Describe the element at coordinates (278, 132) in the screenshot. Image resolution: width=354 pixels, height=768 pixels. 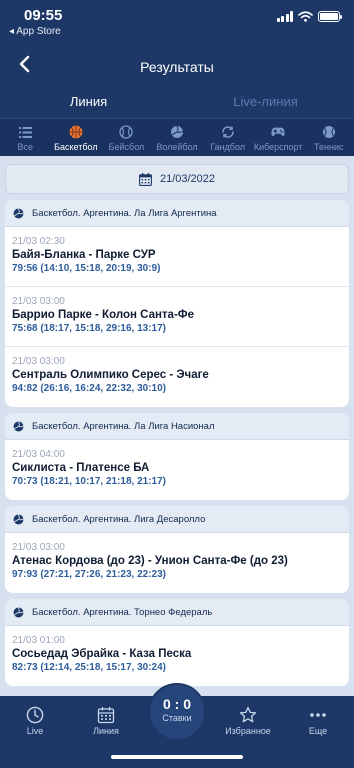
I see `gamepad-icon` at that location.